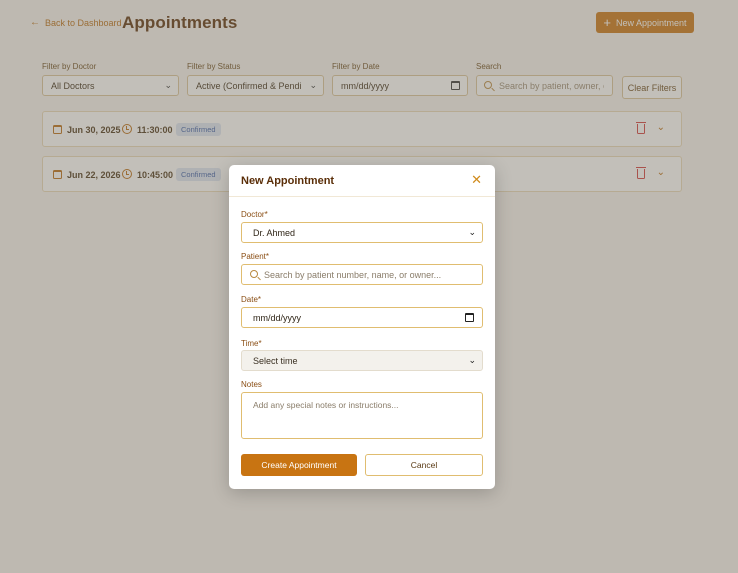  Describe the element at coordinates (424, 465) in the screenshot. I see `cancel-button: Cancel` at that location.